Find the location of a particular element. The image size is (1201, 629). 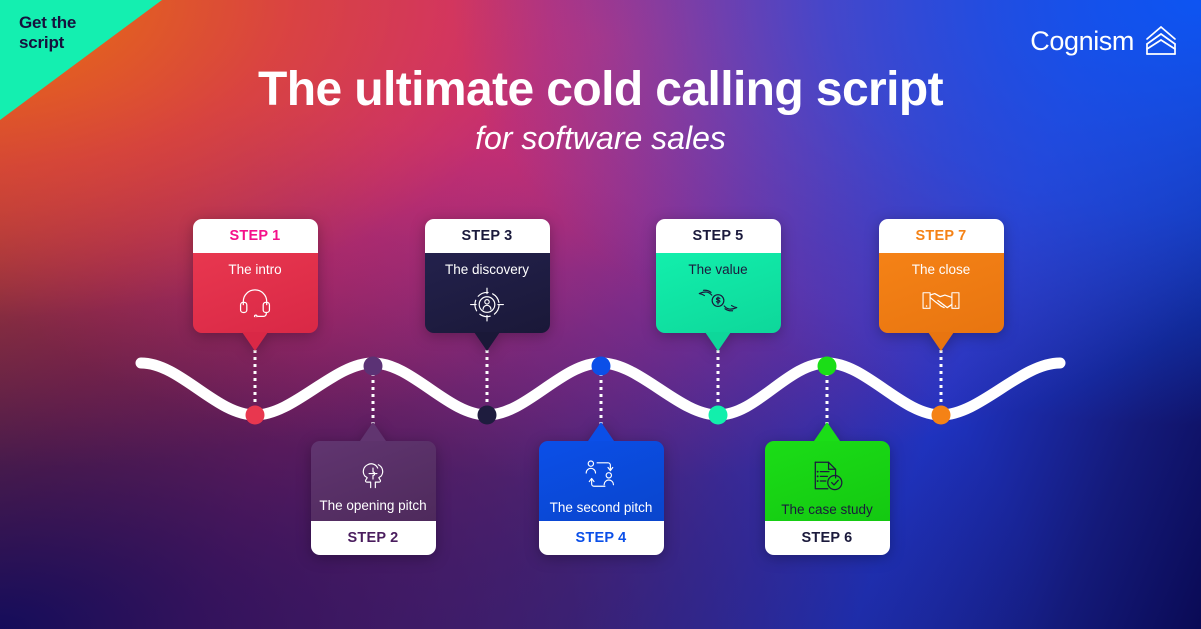

step-title-6: The case study is located at coordinates (827, 509).